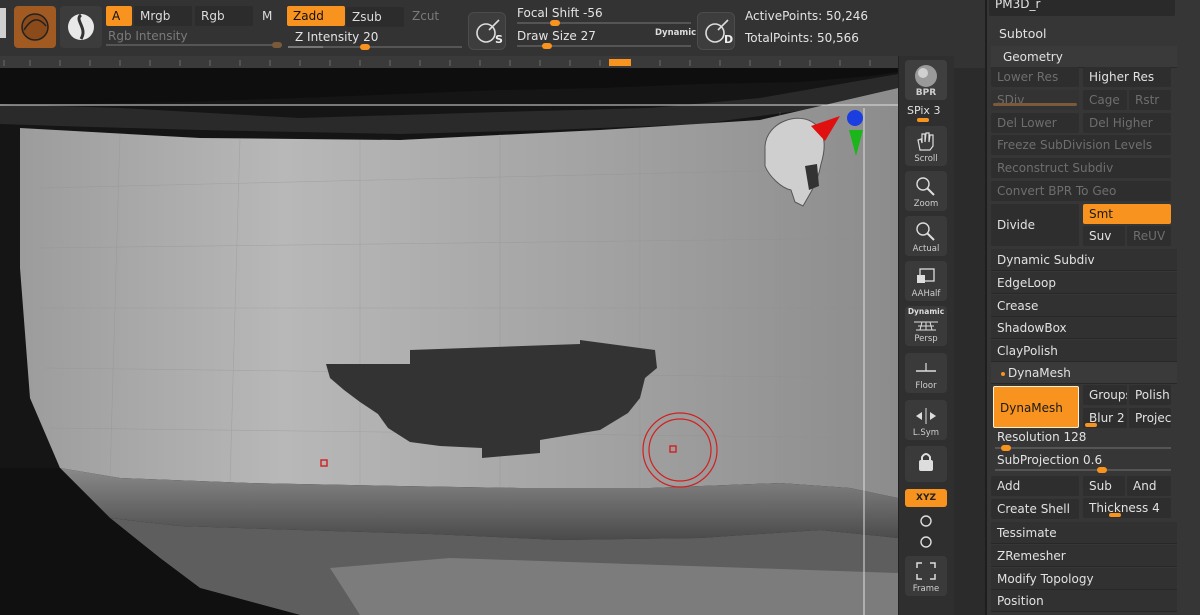 This screenshot has height=615, width=1200. What do you see at coordinates (1036, 407) in the screenshot?
I see `dynamesh-button: DynaMesh` at bounding box center [1036, 407].